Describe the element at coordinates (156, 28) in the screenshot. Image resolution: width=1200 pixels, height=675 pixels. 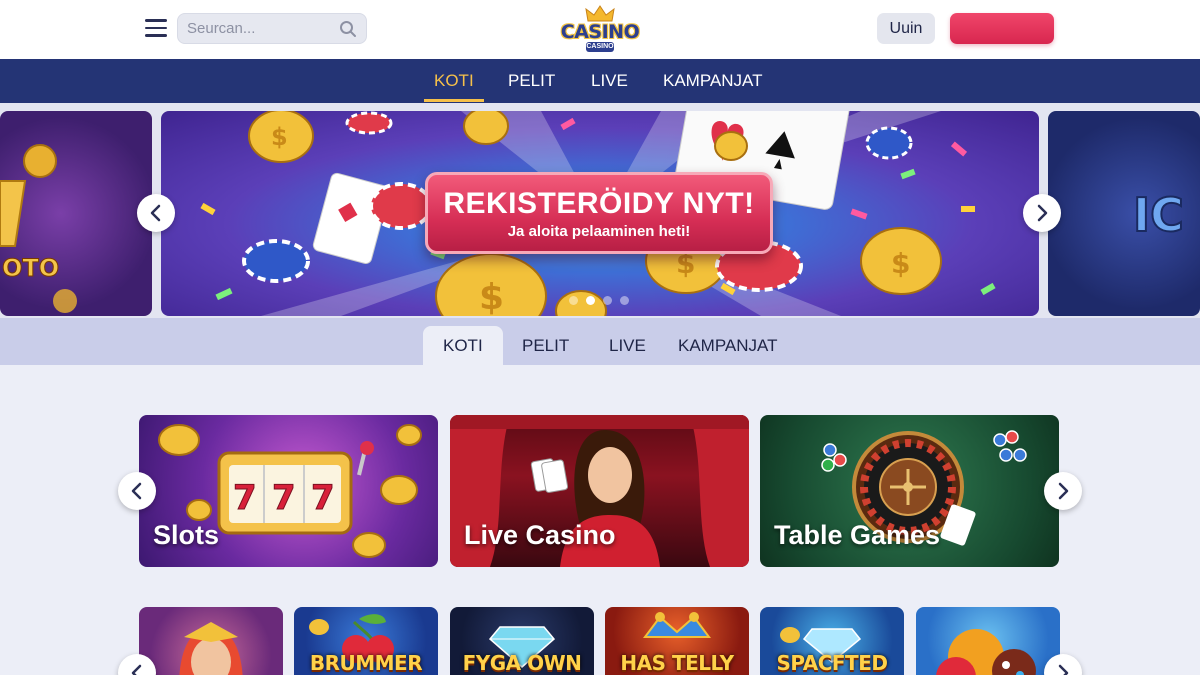
I see `menu-icon` at that location.